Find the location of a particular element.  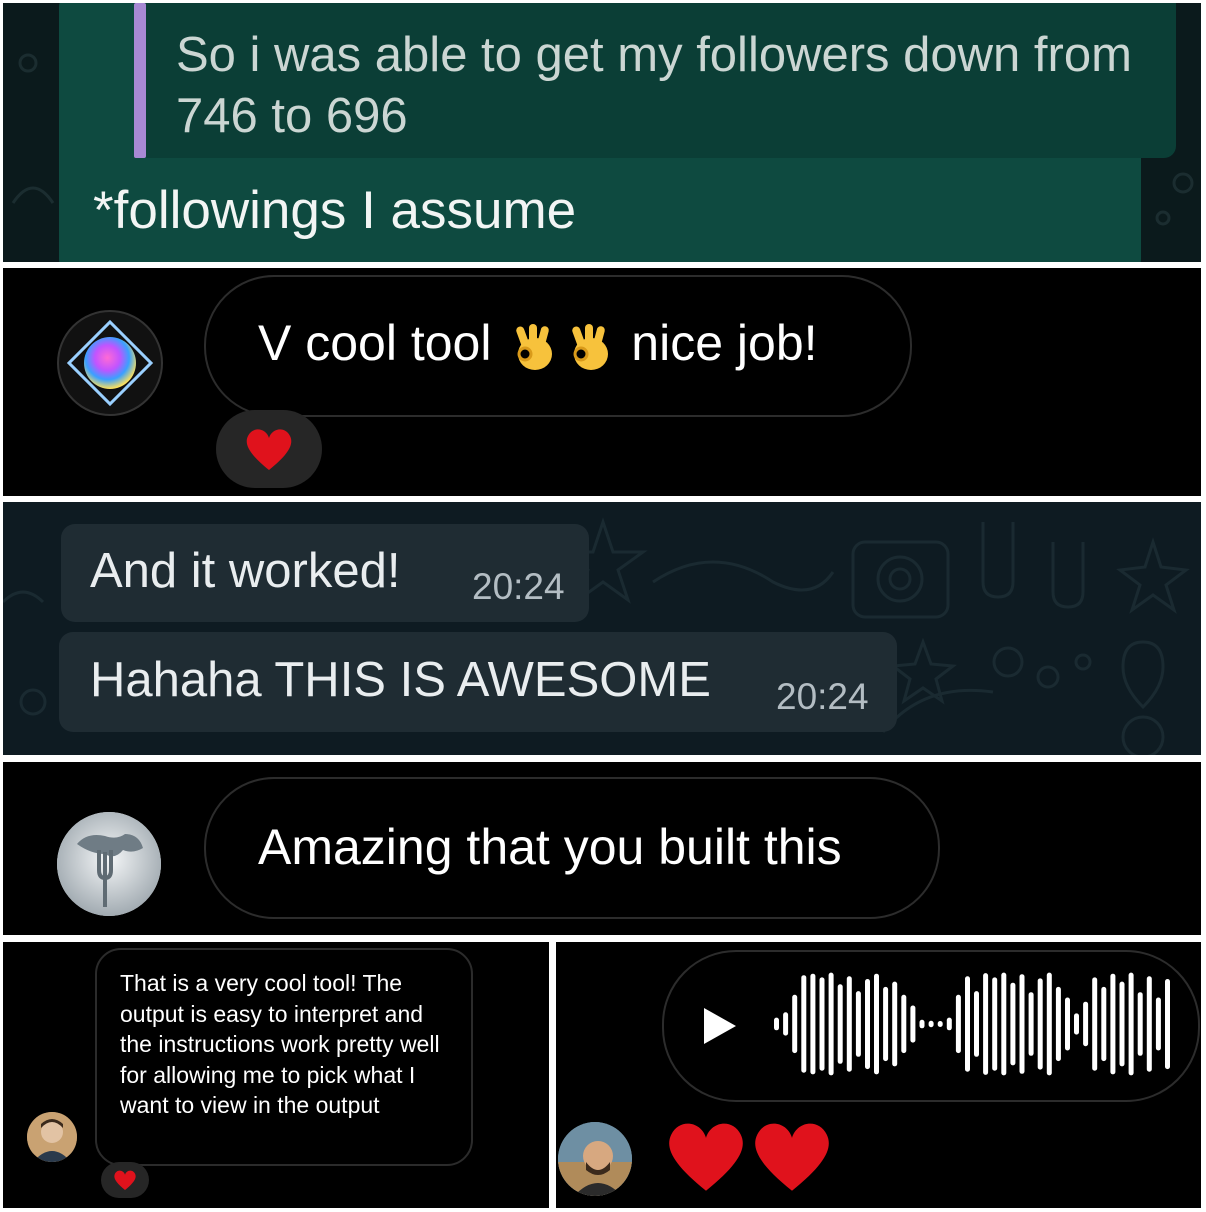

message-text-continued: nice job! is located at coordinates (724, 343).